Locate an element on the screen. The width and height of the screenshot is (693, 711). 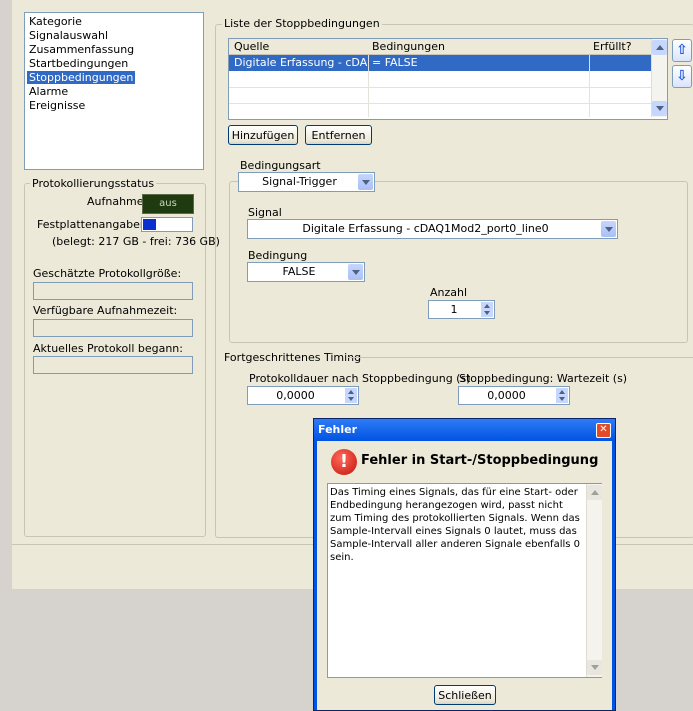
dialog-heading: Fehler in Start-/Stoppbedingung is located at coordinates (480, 460).